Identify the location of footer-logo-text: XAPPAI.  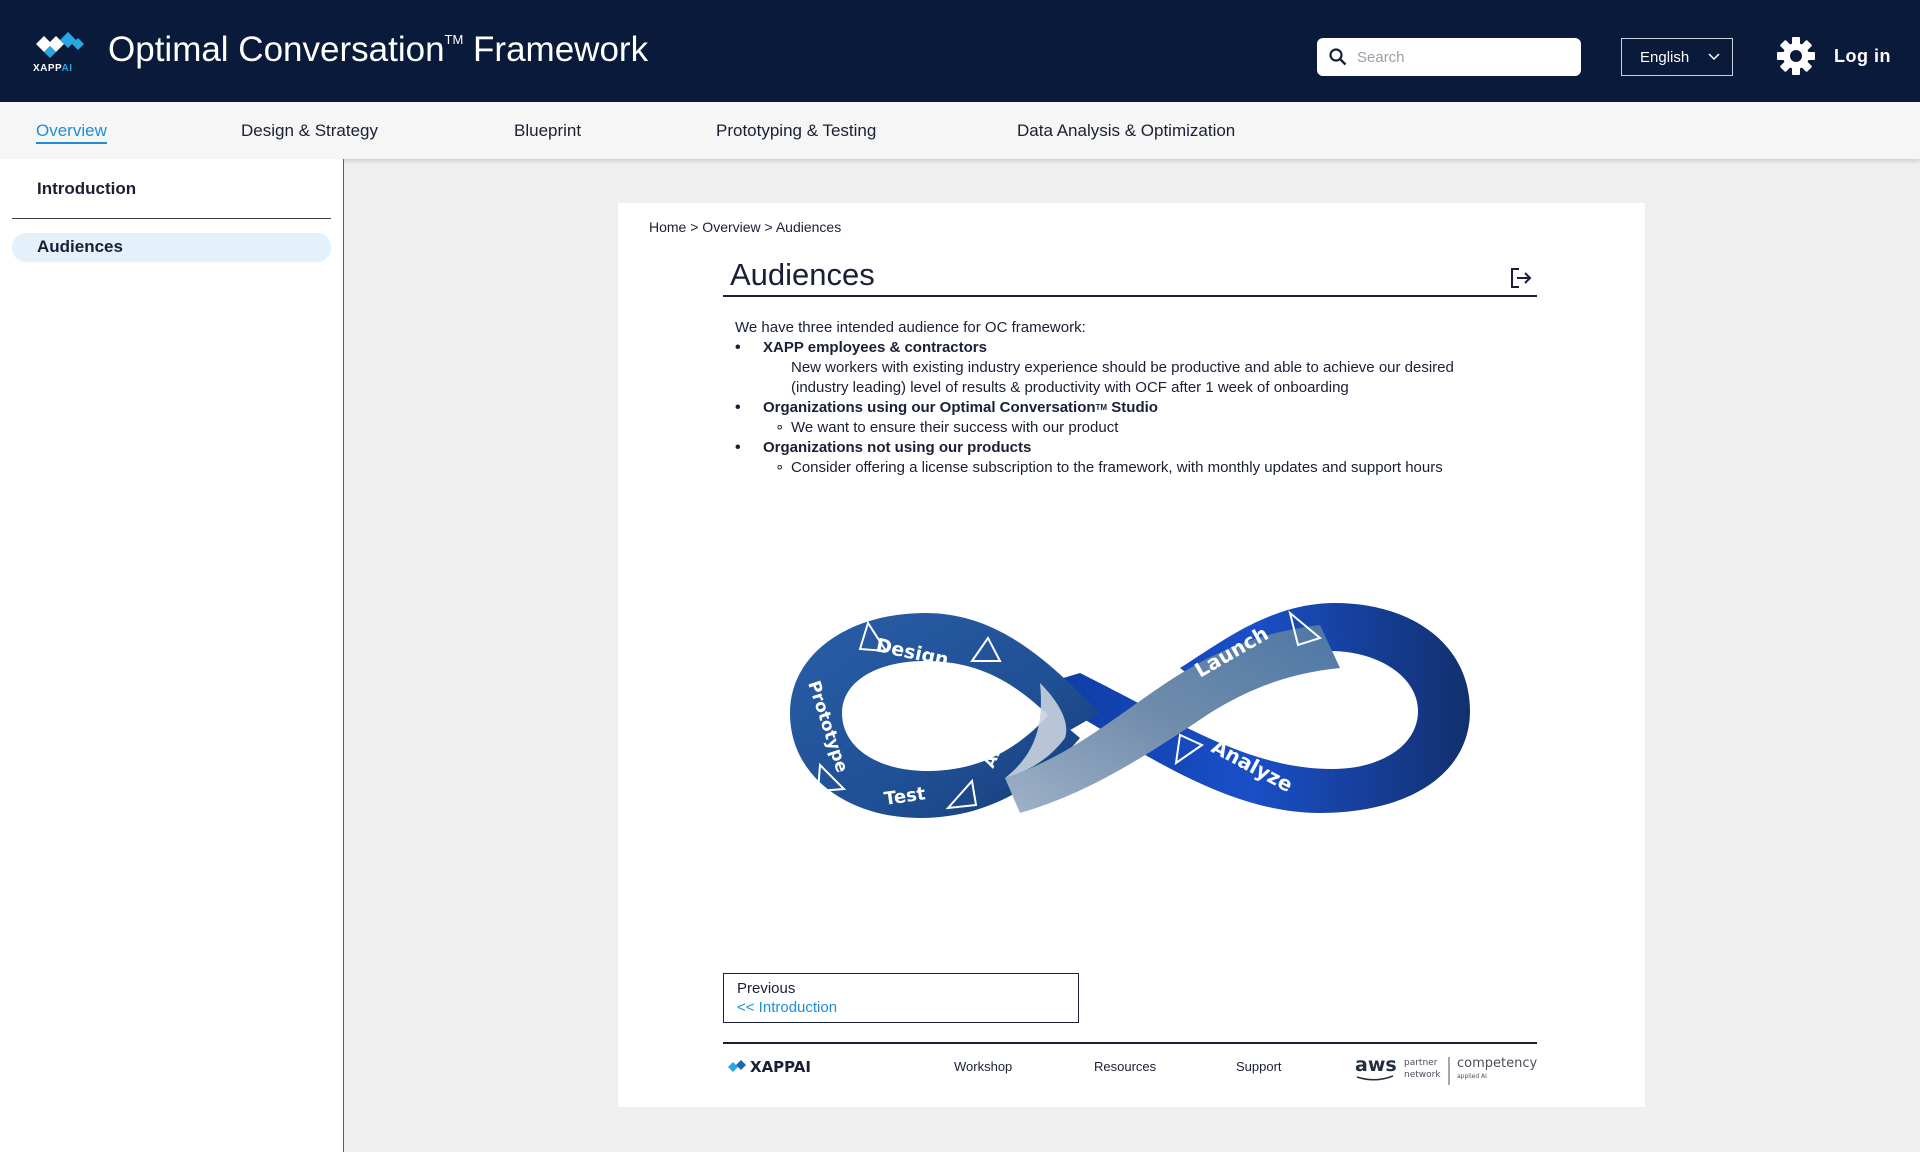
(780, 1067).